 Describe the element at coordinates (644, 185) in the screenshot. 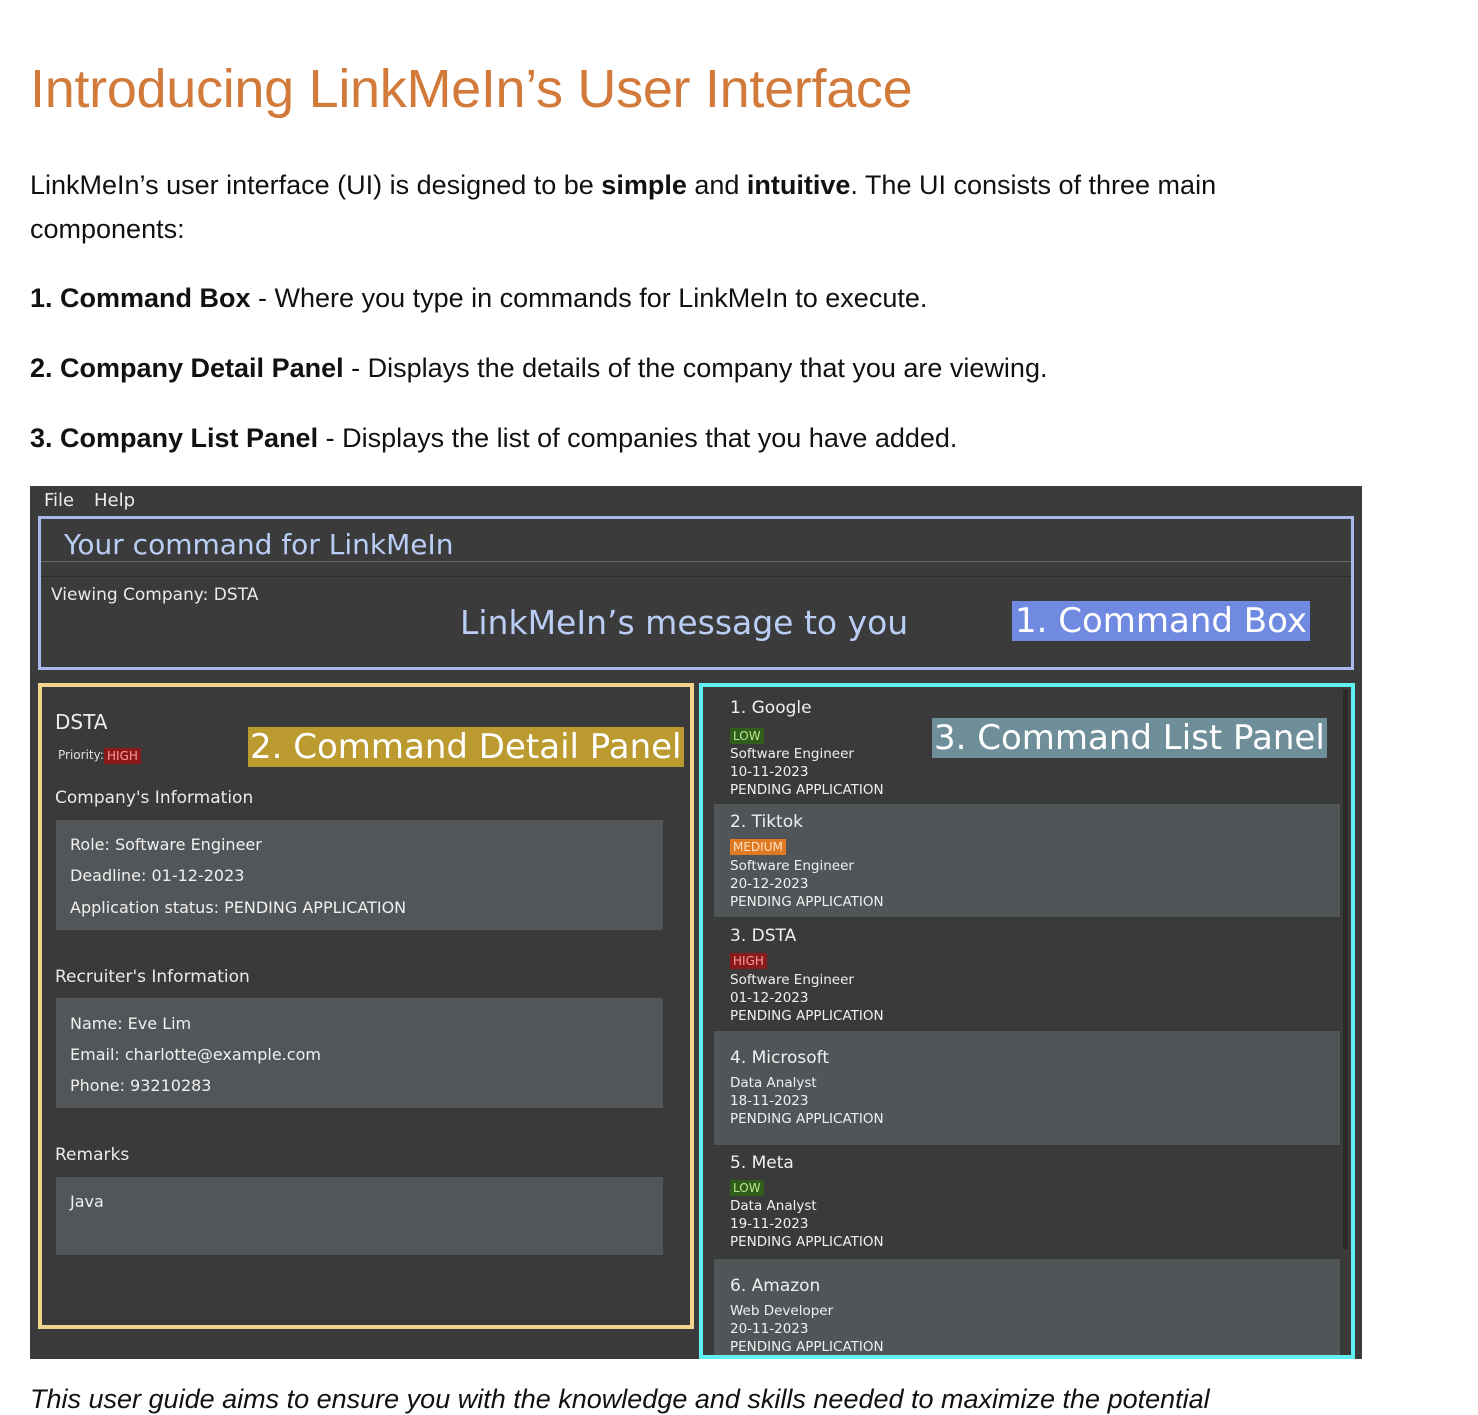

I see `intro-bold-simple: simple` at that location.